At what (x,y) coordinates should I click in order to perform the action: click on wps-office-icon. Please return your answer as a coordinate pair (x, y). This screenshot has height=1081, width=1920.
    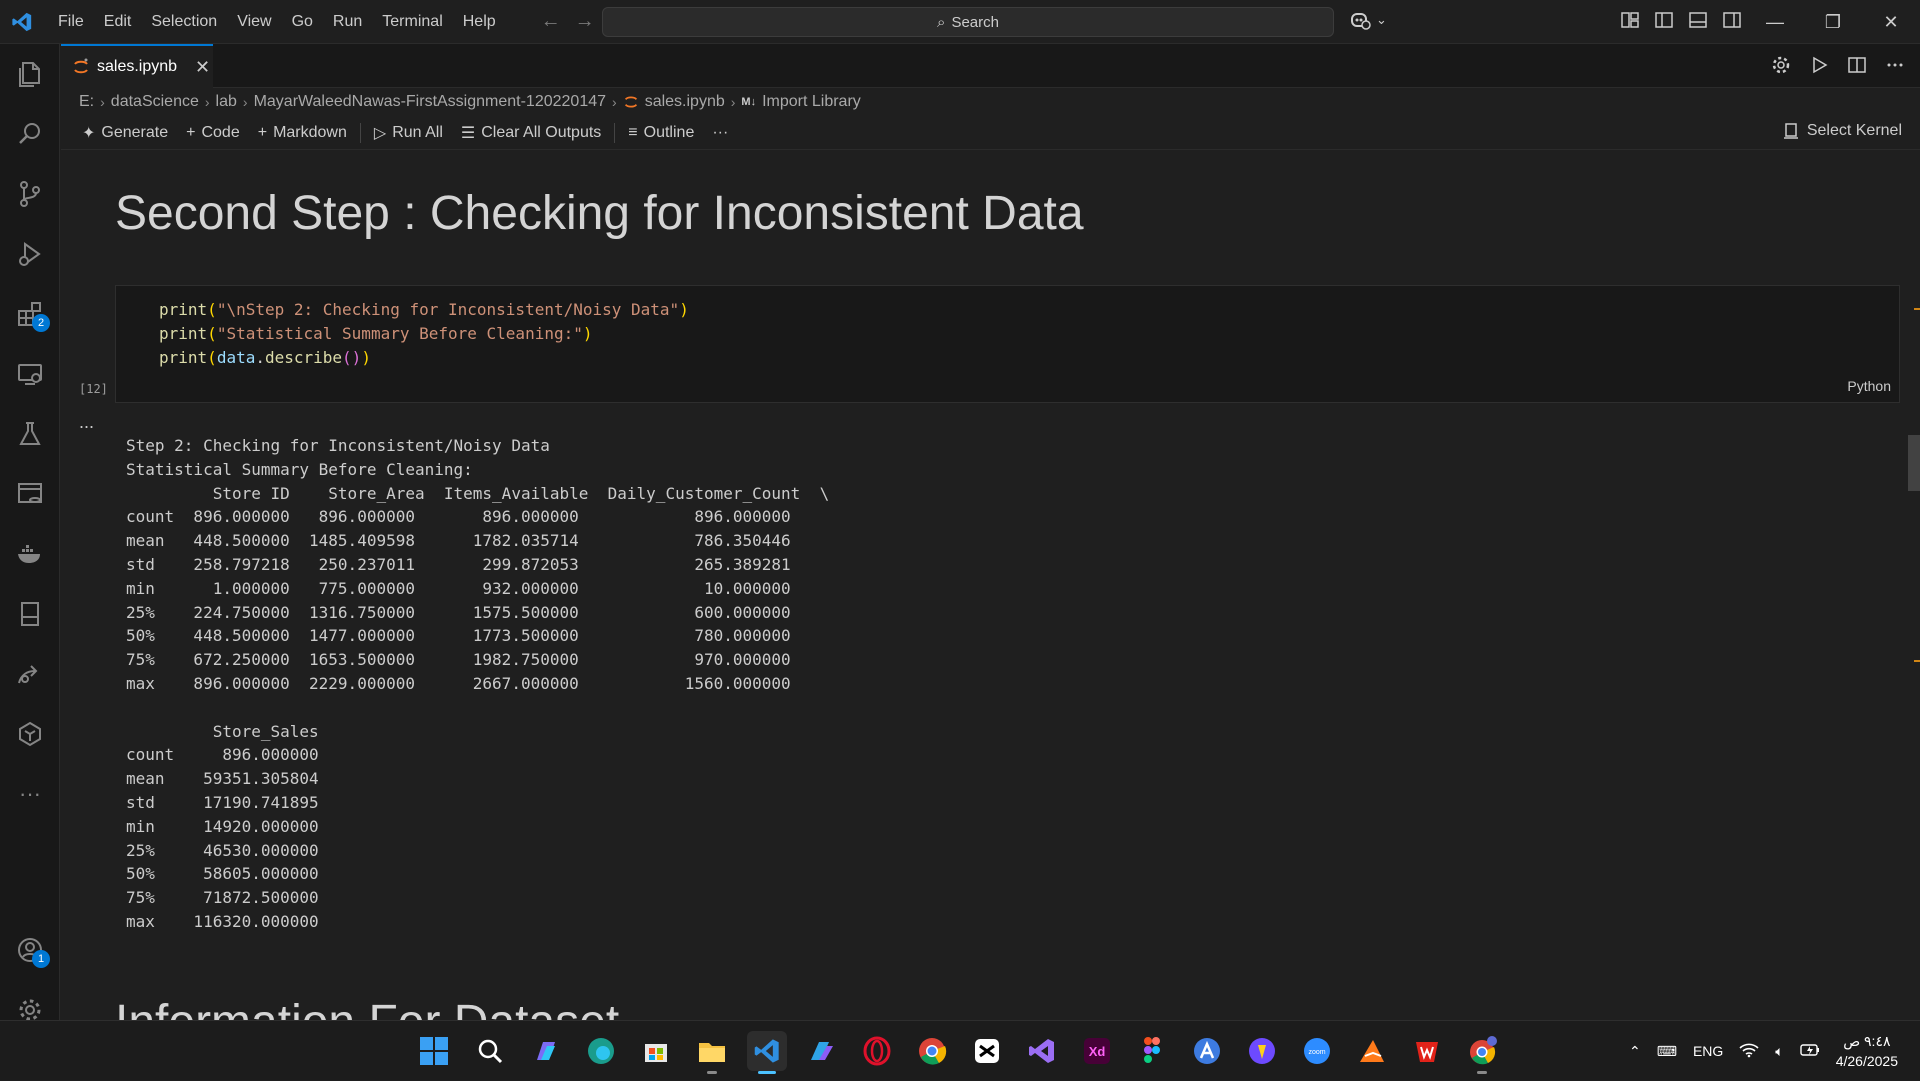
    Looking at the image, I should click on (1427, 1051).